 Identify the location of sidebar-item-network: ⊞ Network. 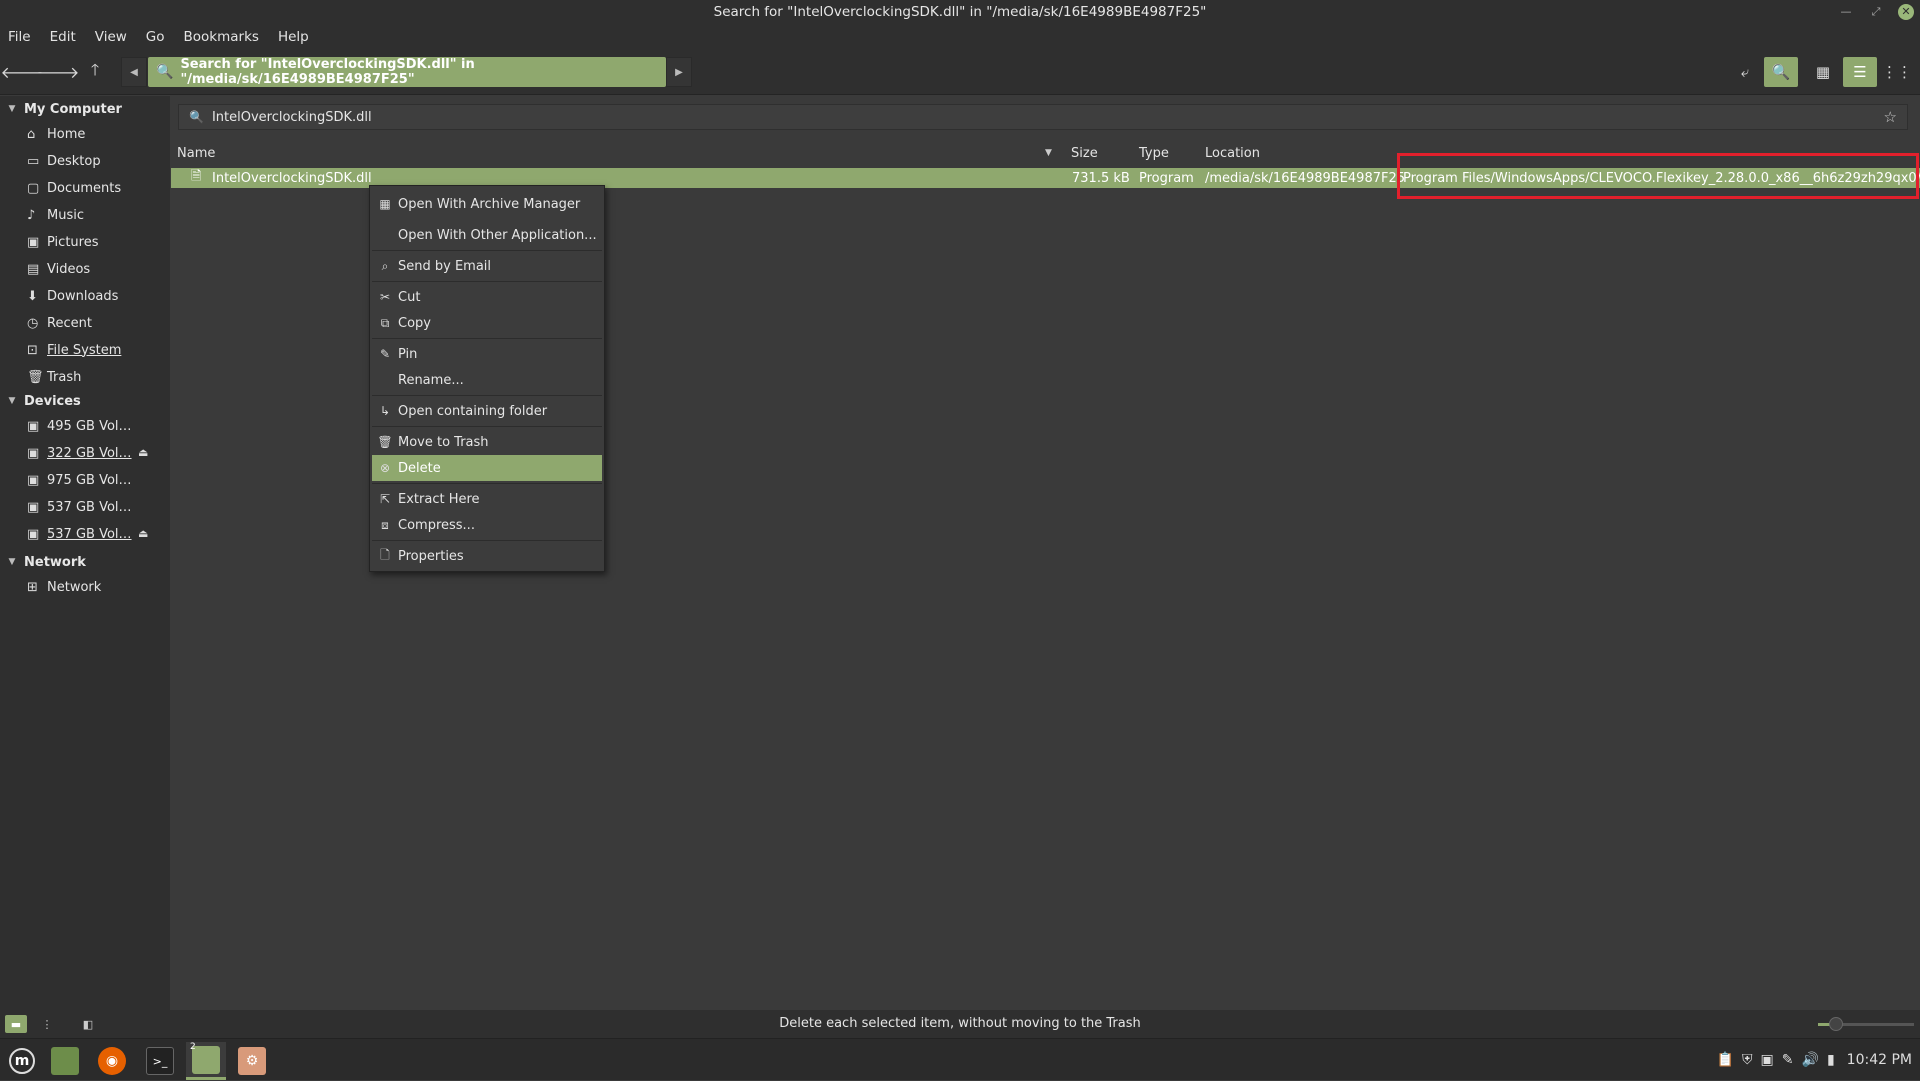
(64, 587).